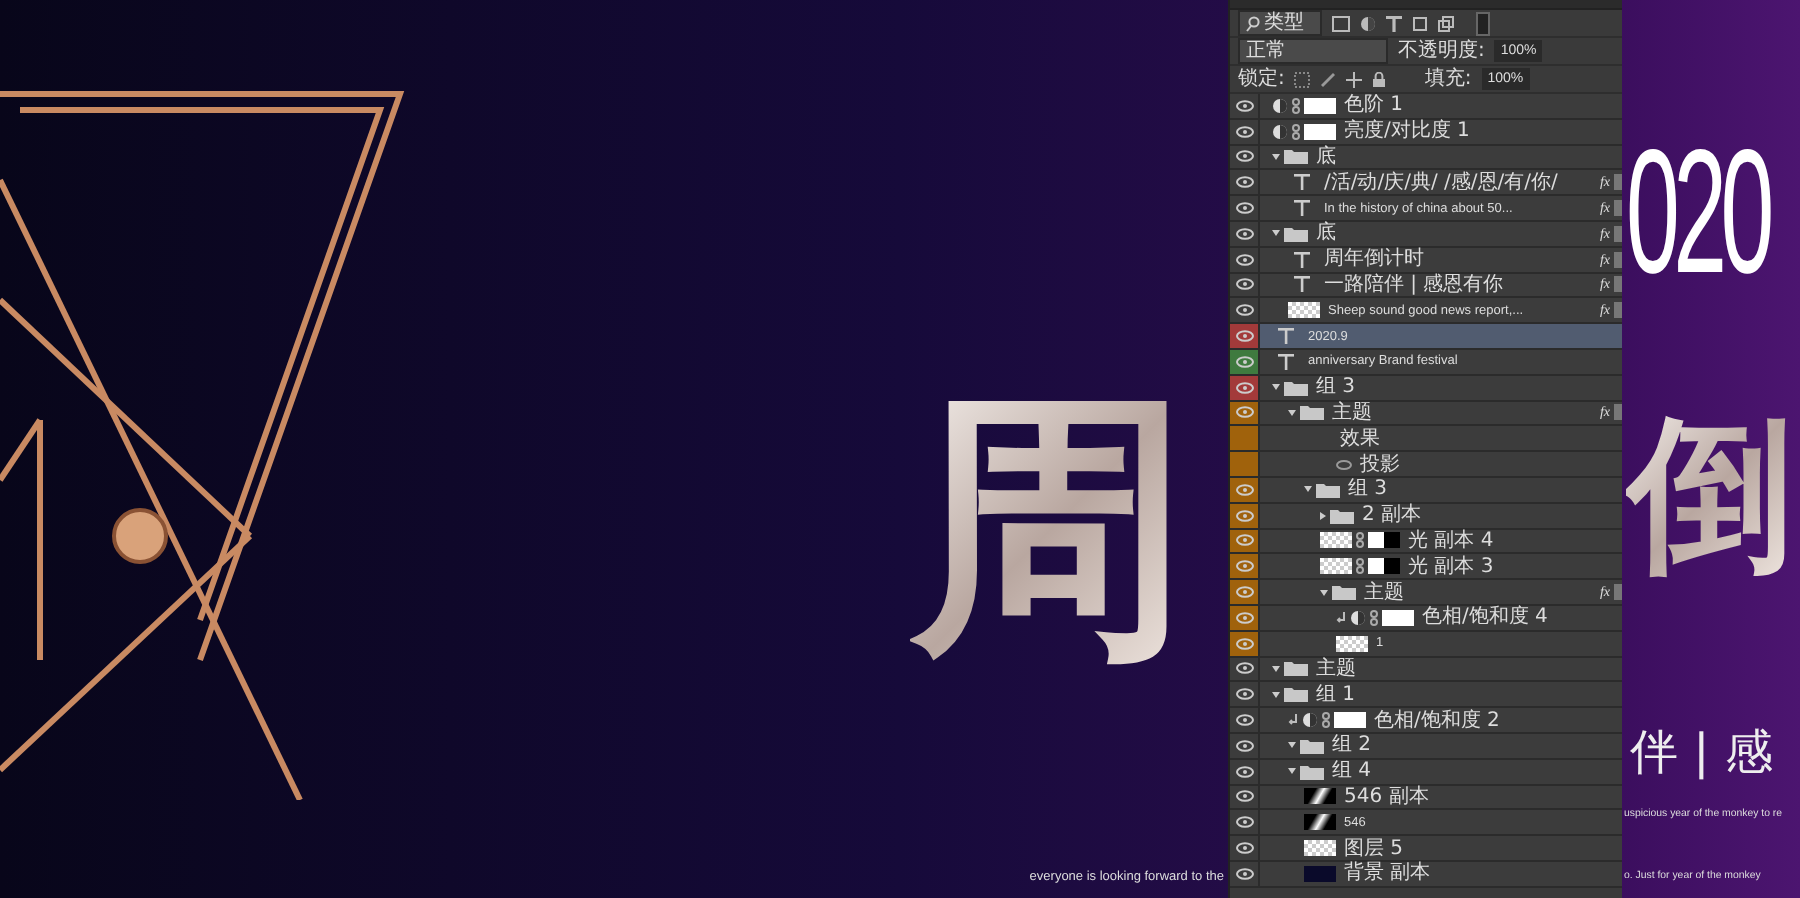 This screenshot has height=898, width=1800. Describe the element at coordinates (1387, 873) in the screenshot. I see `layer-name: 背景 副本` at that location.